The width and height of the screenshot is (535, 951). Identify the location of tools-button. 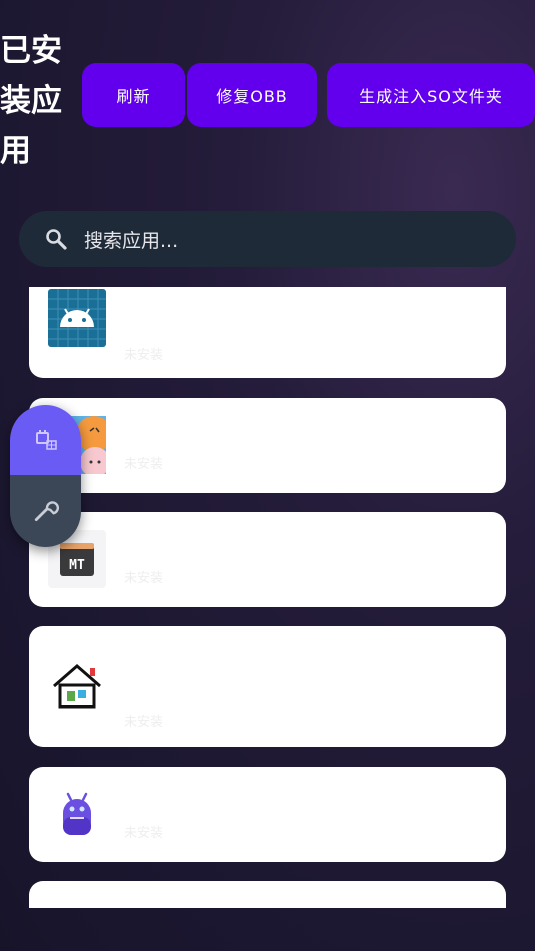
(45, 511).